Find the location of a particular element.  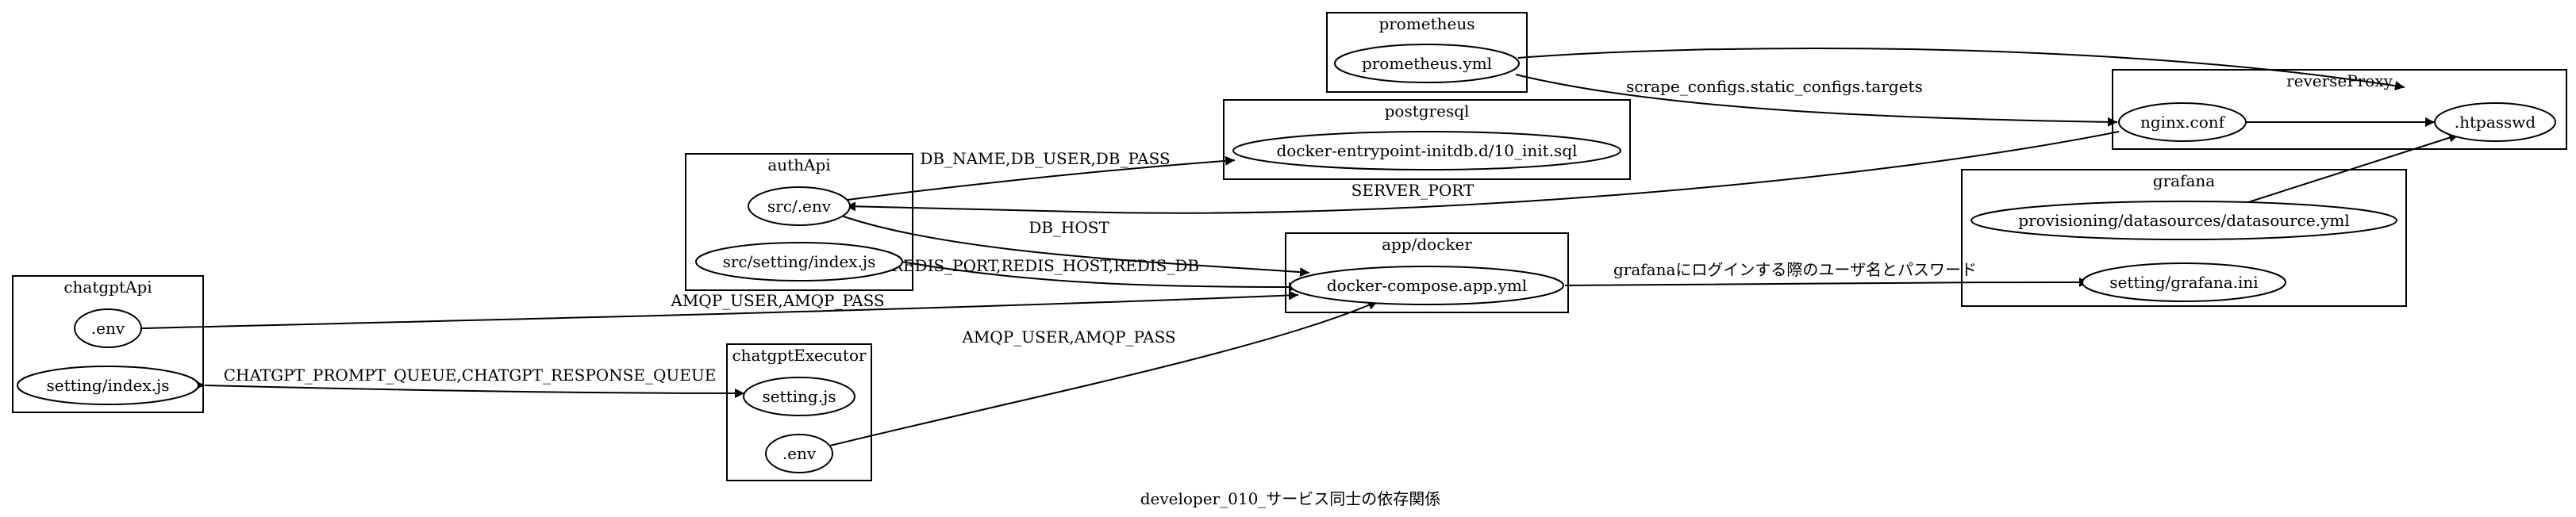

edge-prometheus-to-nginx: scrape_configs.static_configs.targets is located at coordinates (1816, 100).